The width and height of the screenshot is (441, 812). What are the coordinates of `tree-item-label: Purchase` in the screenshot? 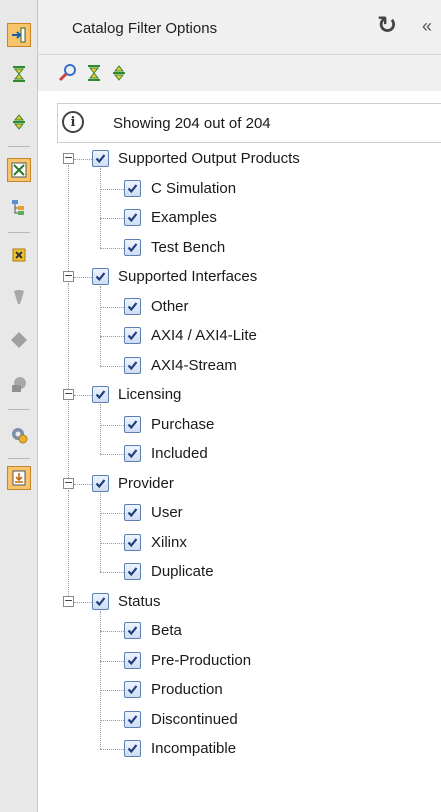 It's located at (182, 424).